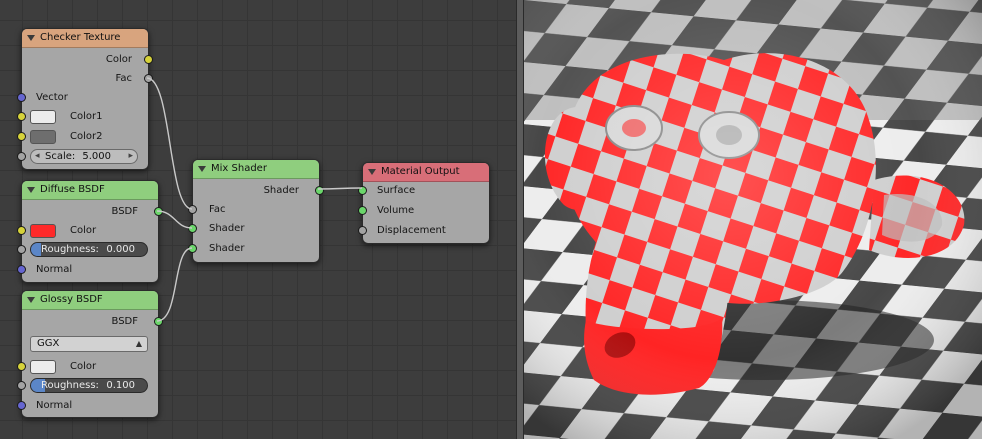  What do you see at coordinates (87, 60) in the screenshot?
I see `output-color-row: Color` at bounding box center [87, 60].